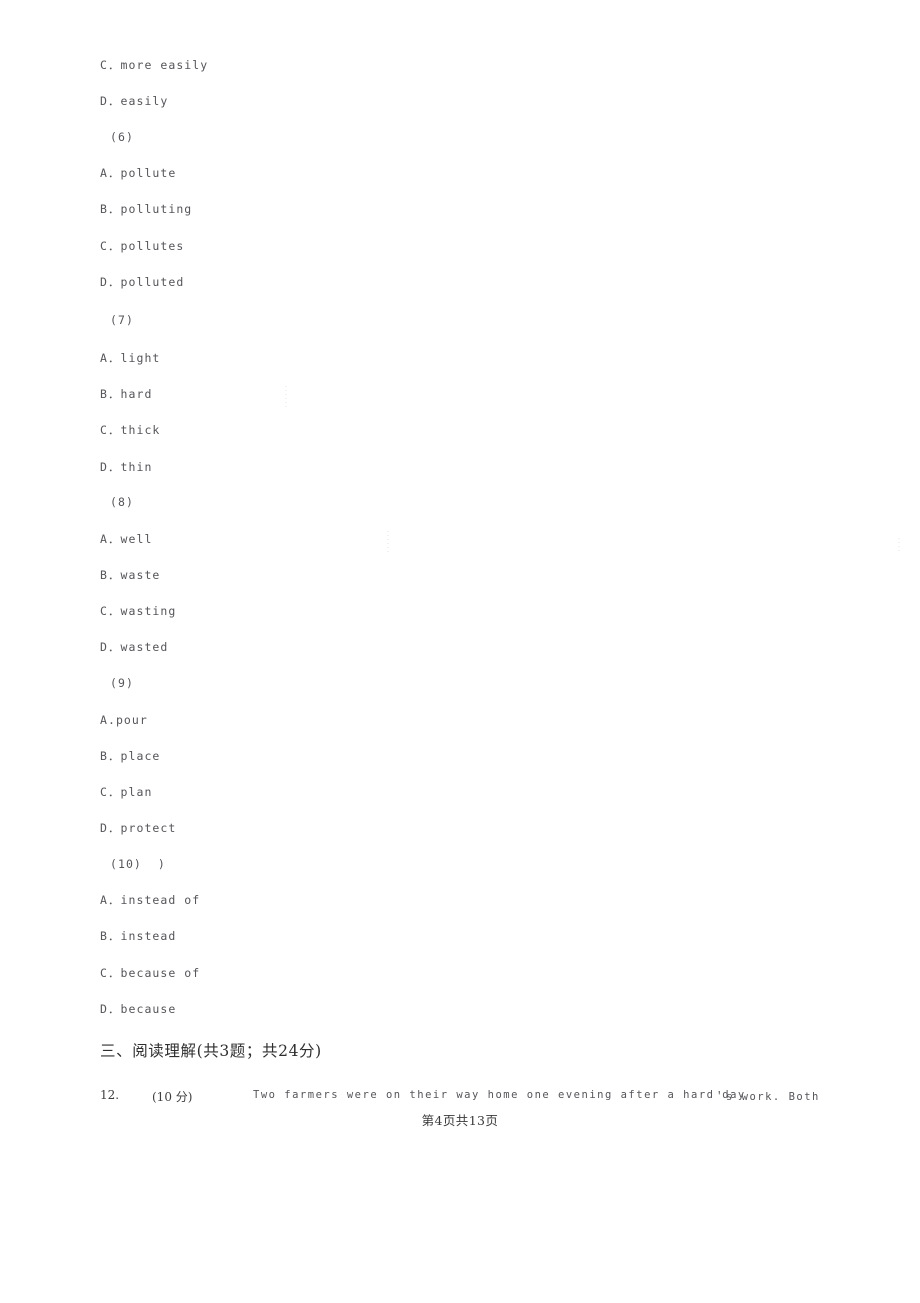 Image resolution: width=920 pixels, height=1303 pixels. What do you see at coordinates (134, 101) in the screenshot?
I see `cloze-option: D．easily` at bounding box center [134, 101].